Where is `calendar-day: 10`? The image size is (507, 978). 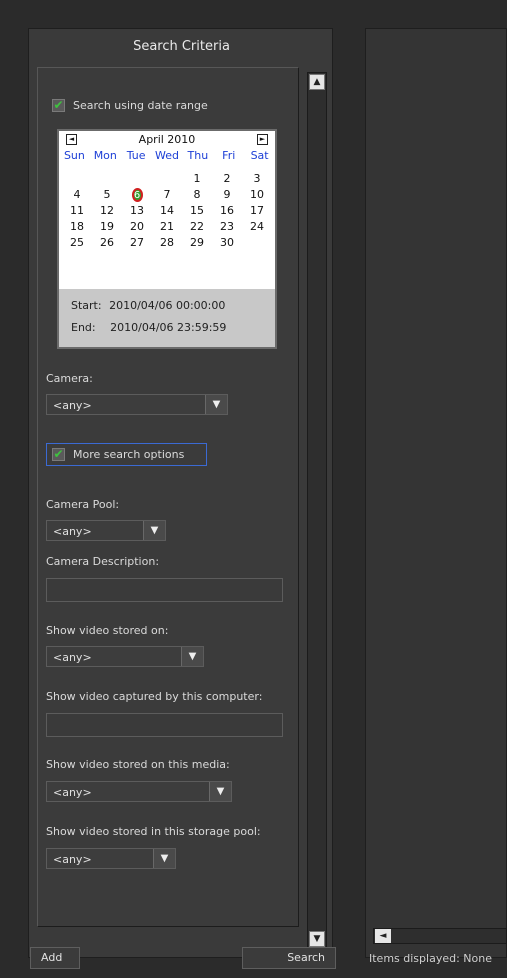
calendar-day: 10 is located at coordinates (257, 195).